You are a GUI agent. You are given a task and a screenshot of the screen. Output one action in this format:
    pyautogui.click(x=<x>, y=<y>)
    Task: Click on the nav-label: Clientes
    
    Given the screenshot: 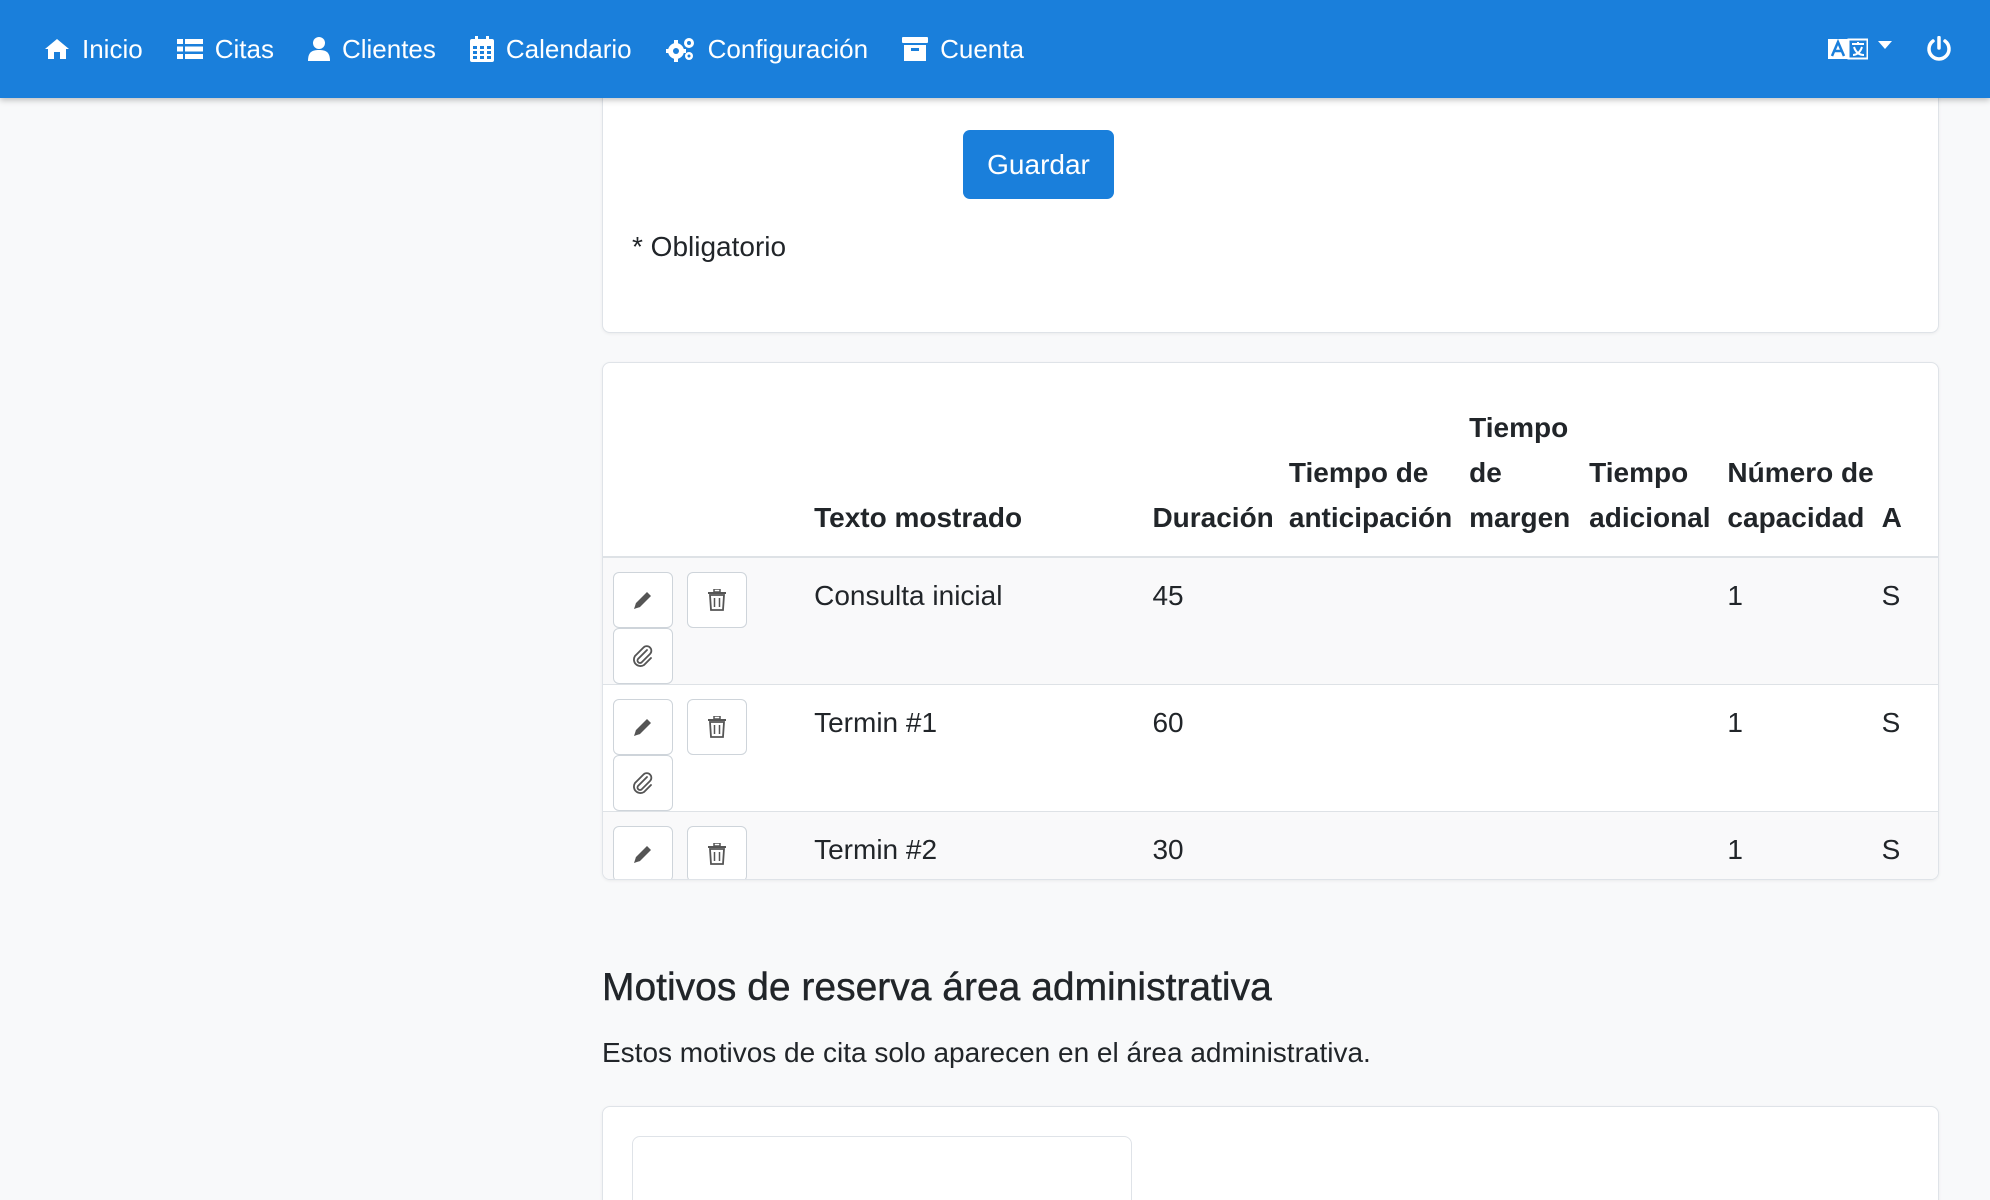 What is the action you would take?
    pyautogui.click(x=388, y=48)
    